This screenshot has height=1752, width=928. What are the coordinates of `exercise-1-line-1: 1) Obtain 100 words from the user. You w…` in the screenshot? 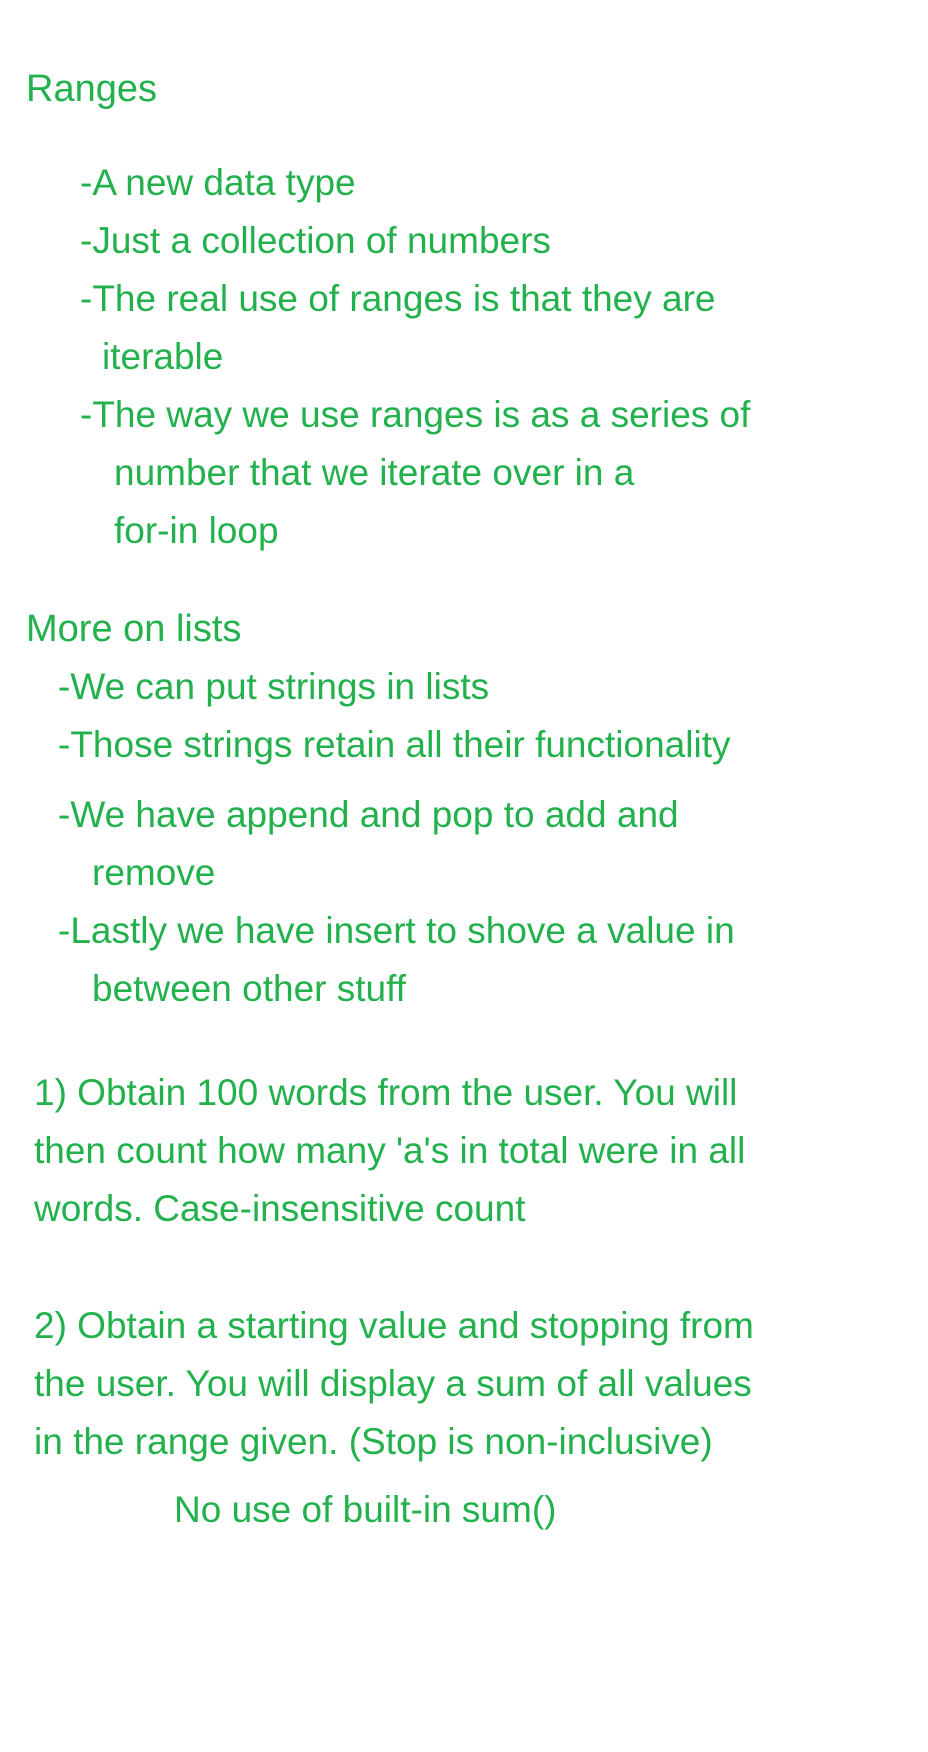 It's located at (386, 1092).